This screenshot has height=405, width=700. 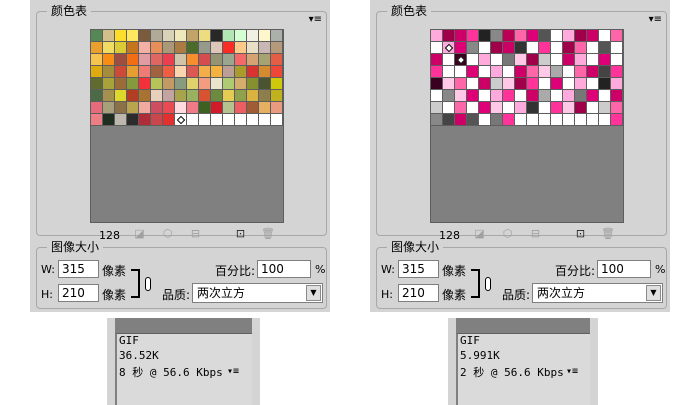 What do you see at coordinates (78, 293) in the screenshot?
I see `height-input: 210` at bounding box center [78, 293].